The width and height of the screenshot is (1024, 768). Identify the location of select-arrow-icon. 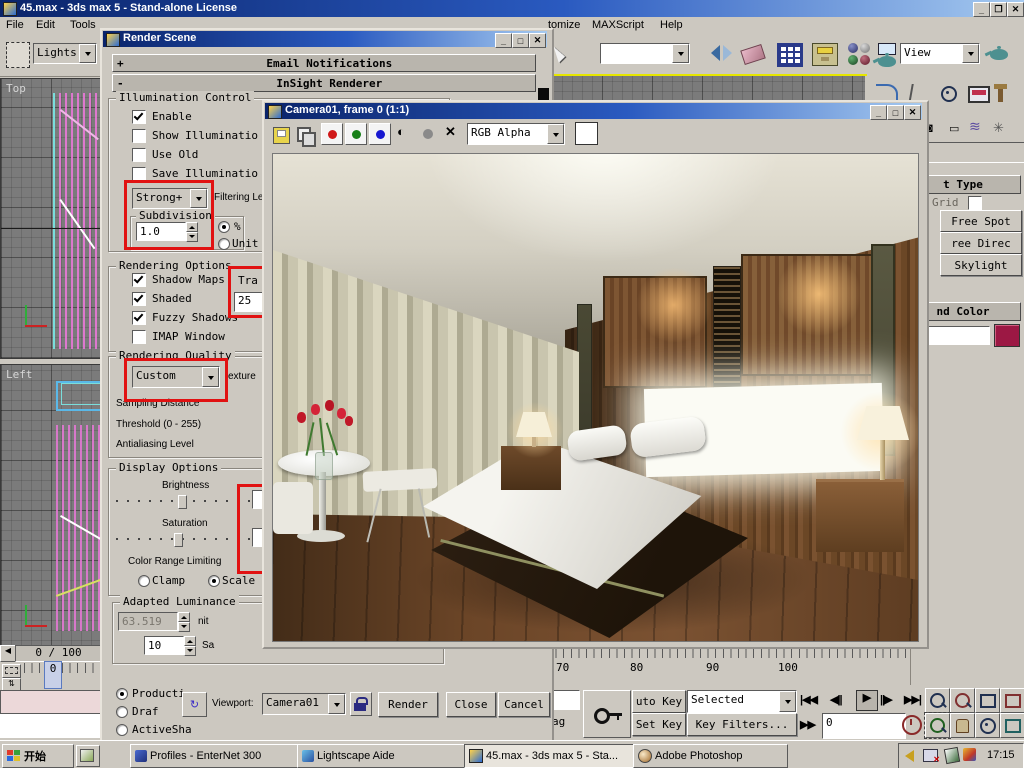
(560, 53).